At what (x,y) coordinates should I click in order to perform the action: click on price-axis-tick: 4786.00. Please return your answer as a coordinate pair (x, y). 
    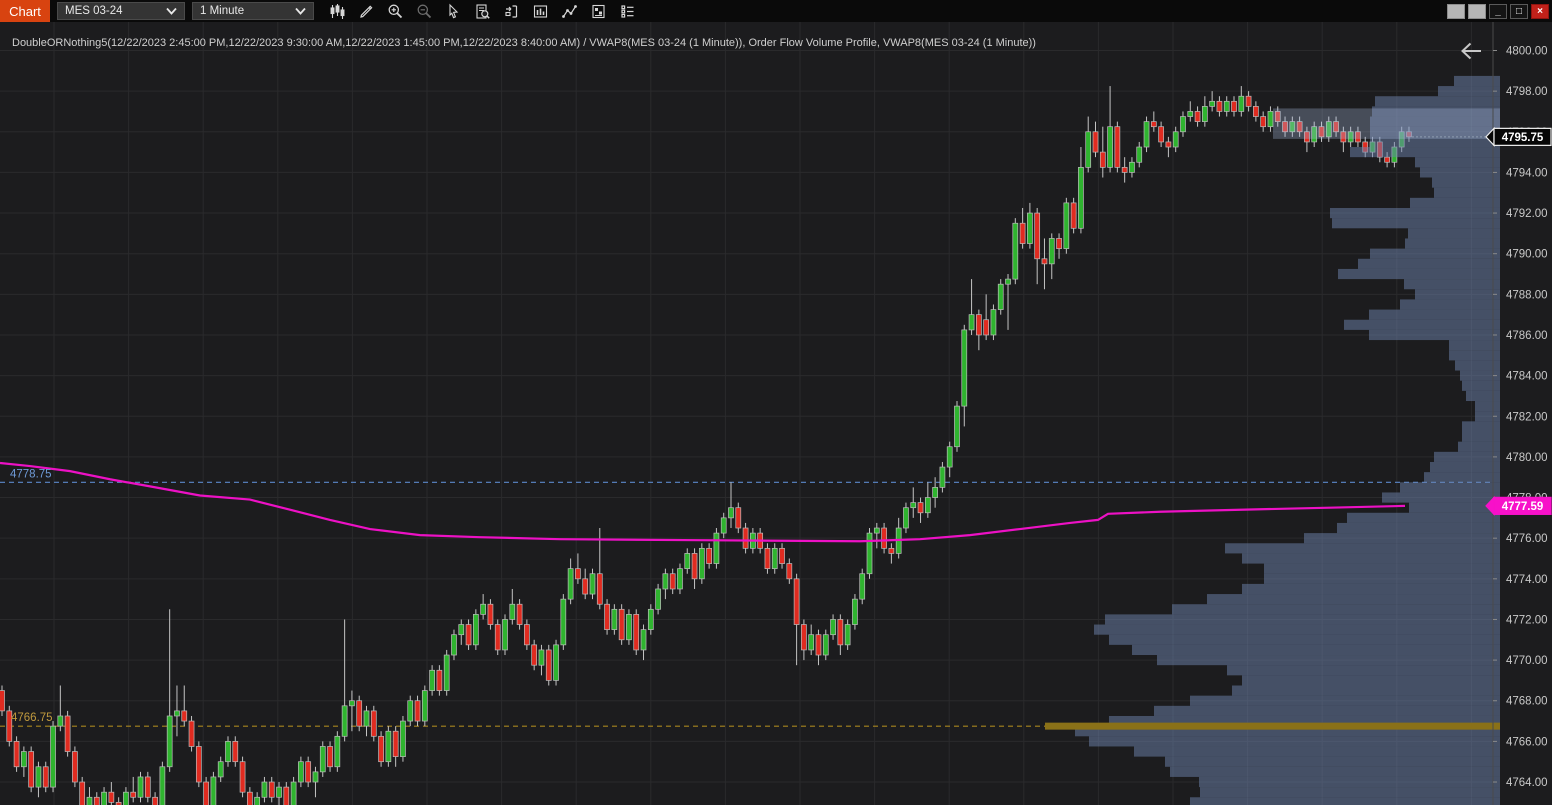
    Looking at the image, I should click on (1527, 336).